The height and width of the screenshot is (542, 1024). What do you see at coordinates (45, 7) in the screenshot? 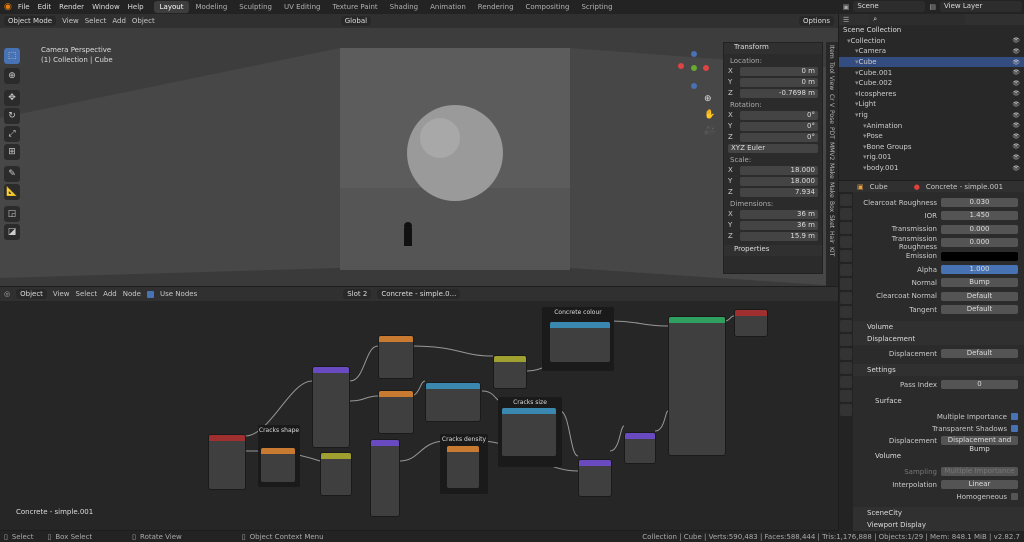
I see `menu-item-edit: Edit` at bounding box center [45, 7].